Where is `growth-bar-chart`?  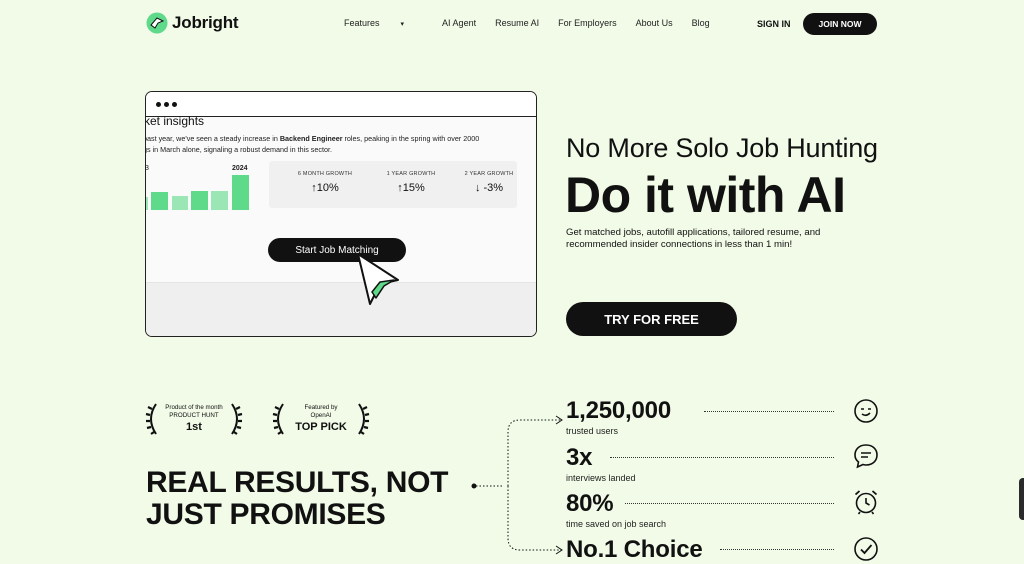
growth-bar-chart is located at coordinates (197, 192).